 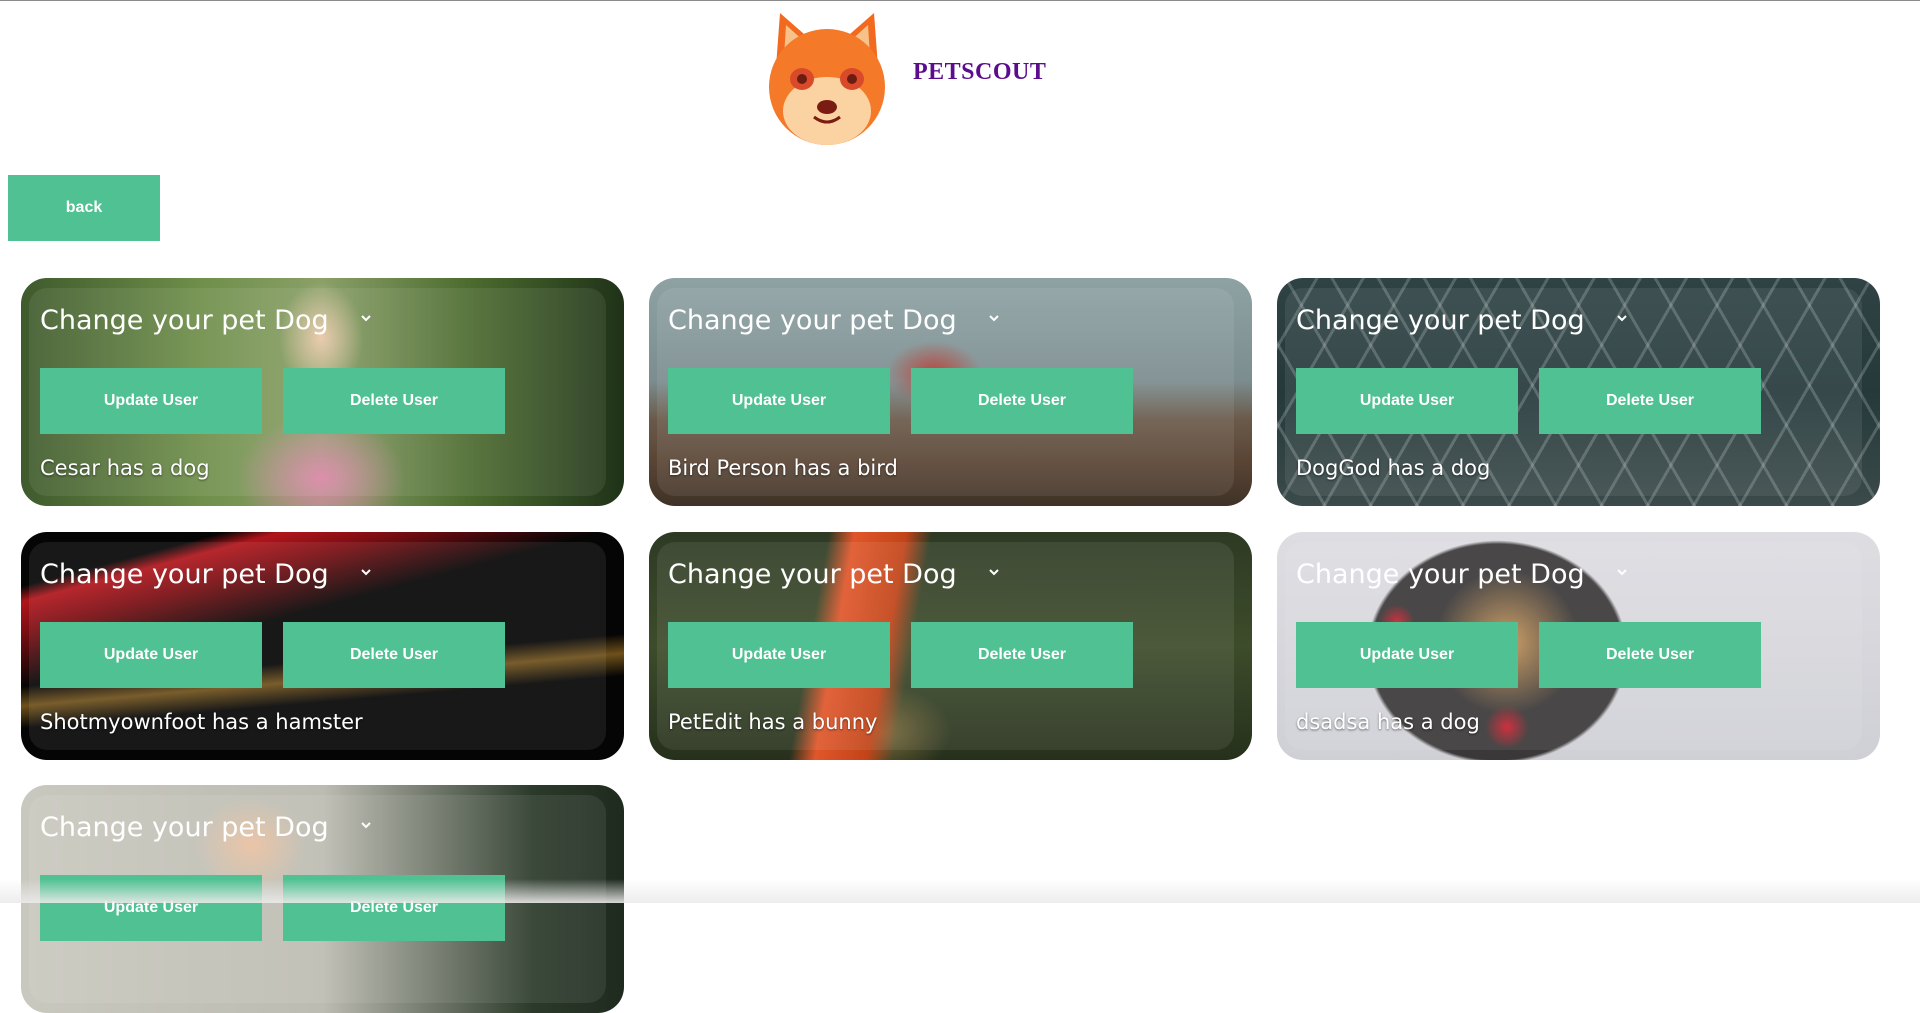 I want to click on shiba-dog-logo, so click(x=827, y=79).